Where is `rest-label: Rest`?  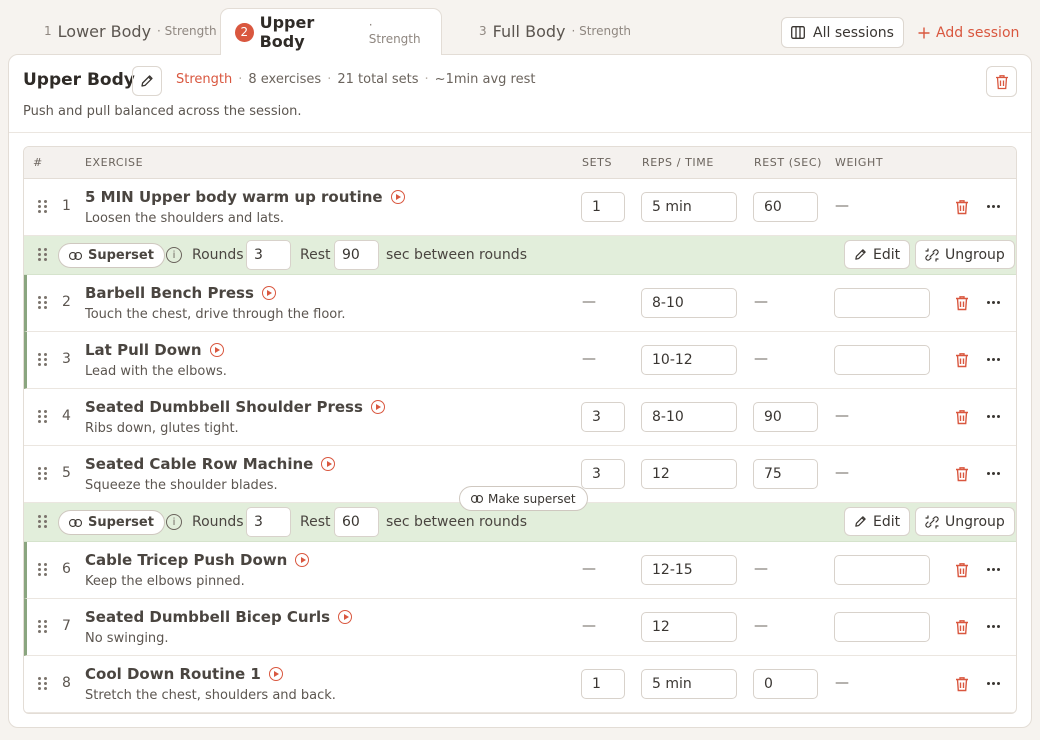
rest-label: Rest is located at coordinates (315, 255).